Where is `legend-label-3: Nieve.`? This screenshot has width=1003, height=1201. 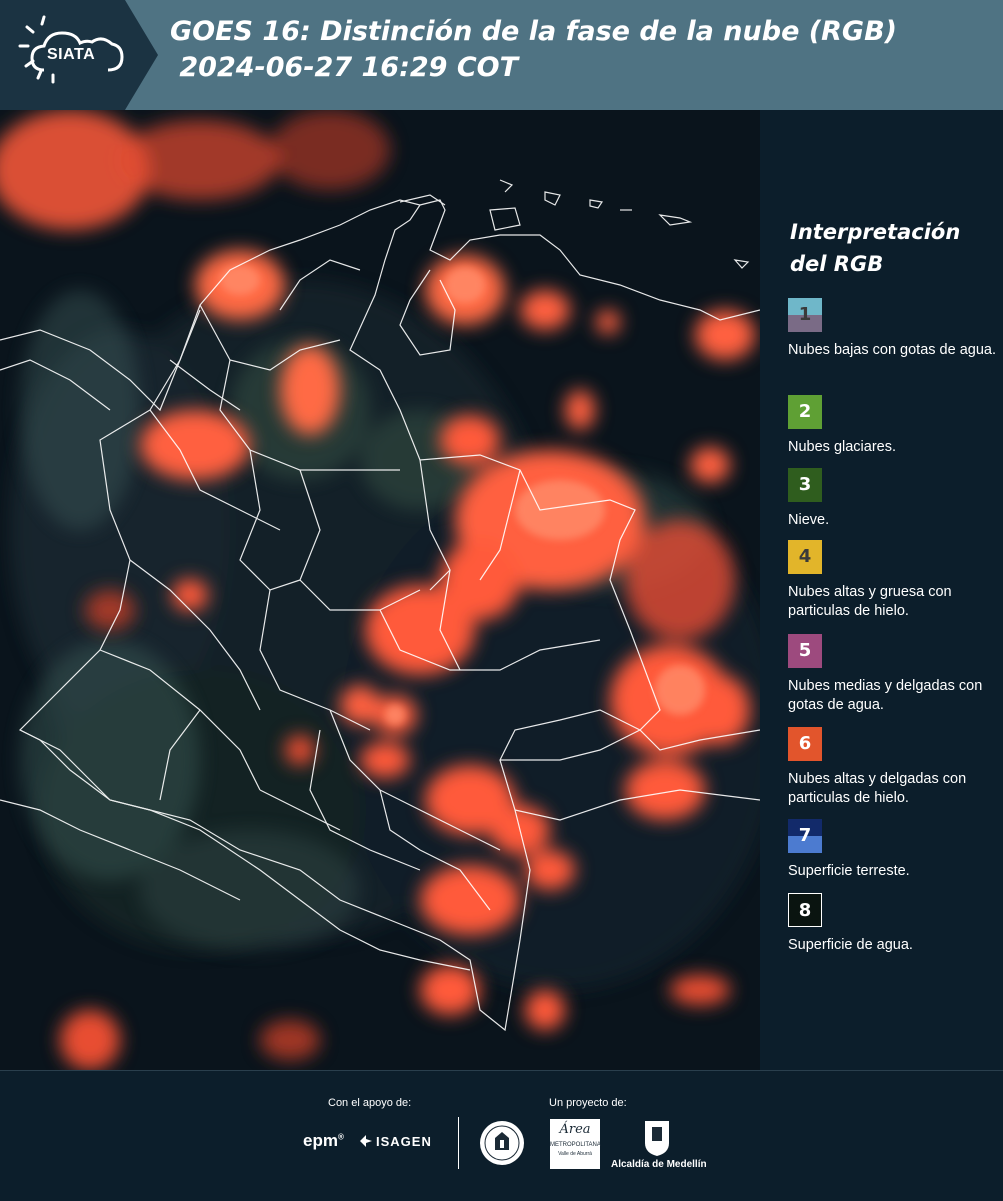 legend-label-3: Nieve. is located at coordinates (809, 520).